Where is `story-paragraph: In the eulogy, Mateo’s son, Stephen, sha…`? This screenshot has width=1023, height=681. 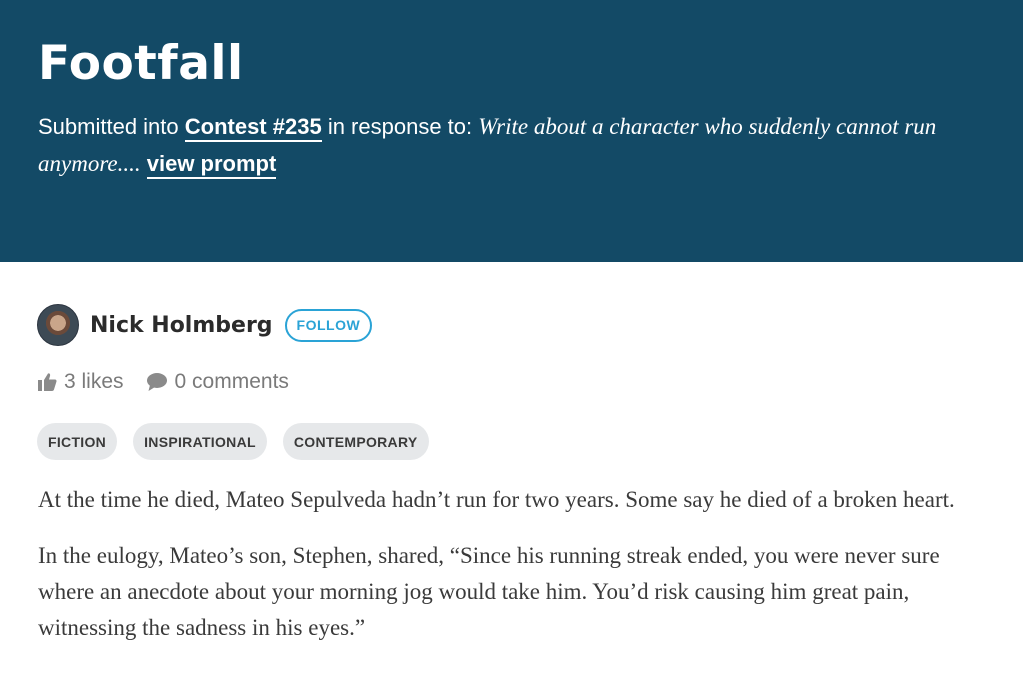 story-paragraph: In the eulogy, Mateo’s son, Stephen, sha… is located at coordinates (489, 591).